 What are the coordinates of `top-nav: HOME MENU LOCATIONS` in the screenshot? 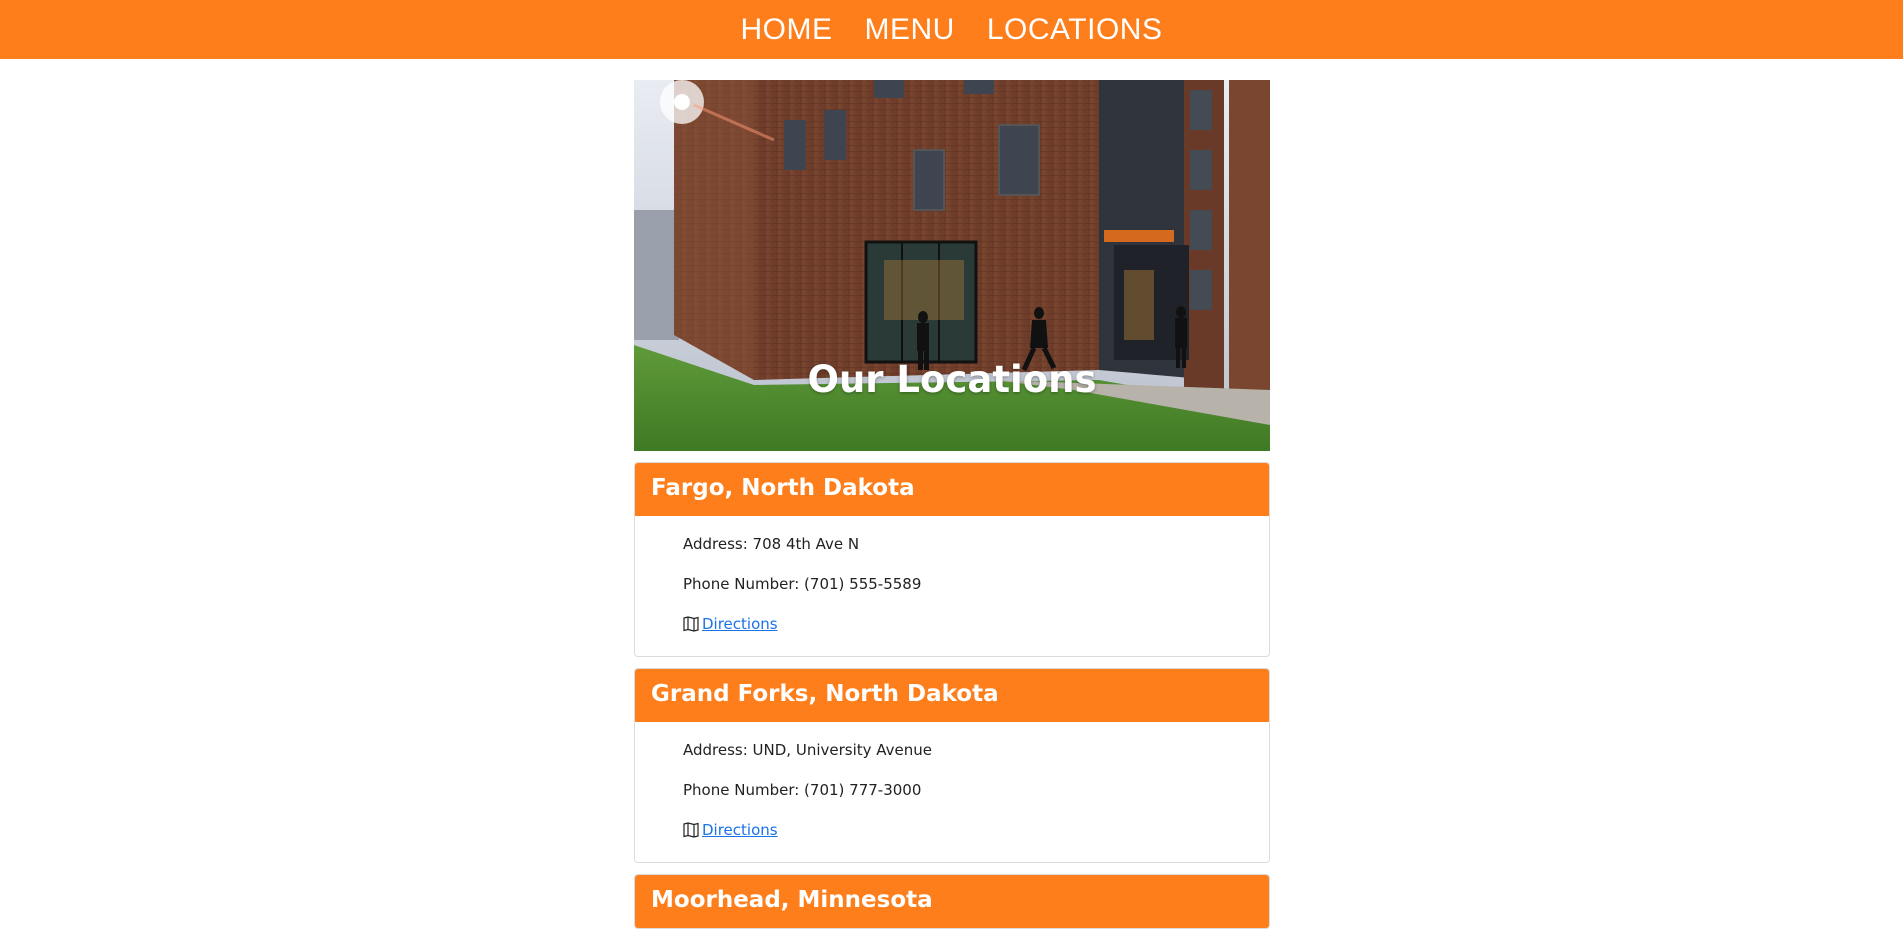 It's located at (951, 29).